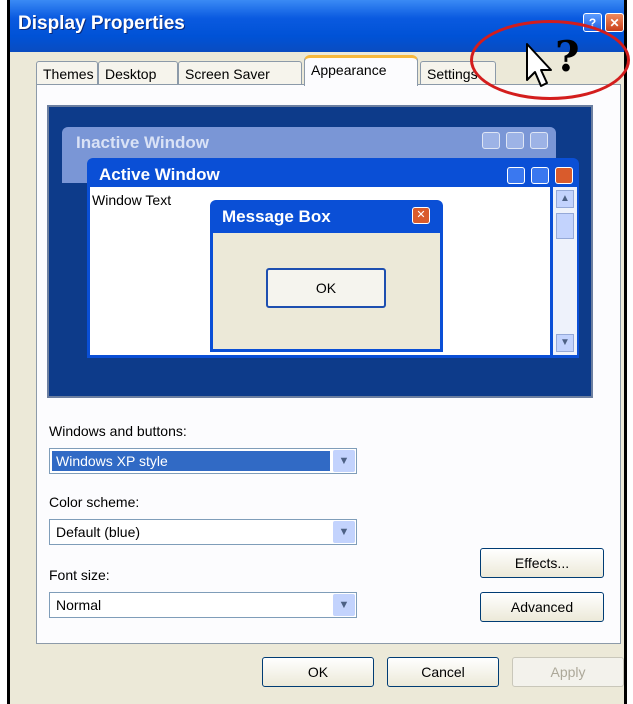  Describe the element at coordinates (79, 575) in the screenshot. I see `font-size-label: Font size:` at that location.